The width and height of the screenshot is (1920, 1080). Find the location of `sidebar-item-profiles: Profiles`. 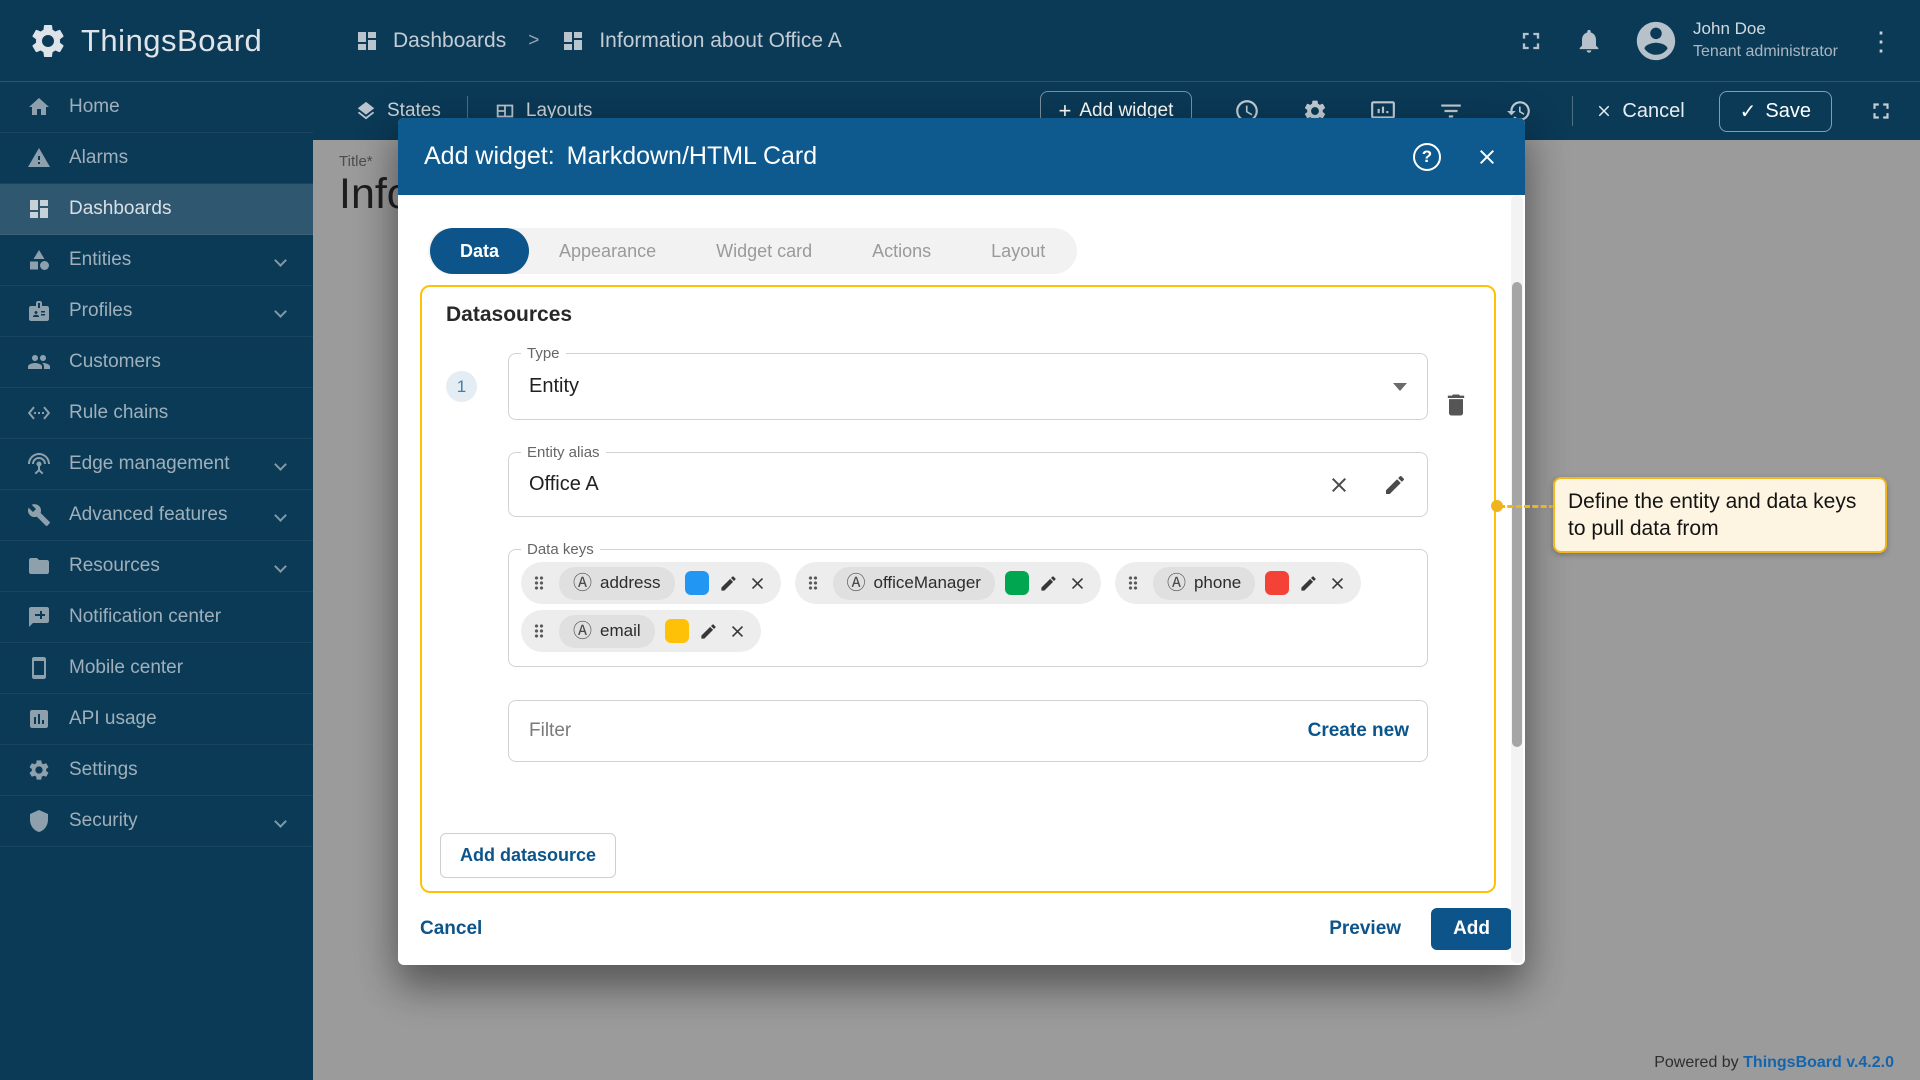

sidebar-item-profiles: Profiles is located at coordinates (156, 311).